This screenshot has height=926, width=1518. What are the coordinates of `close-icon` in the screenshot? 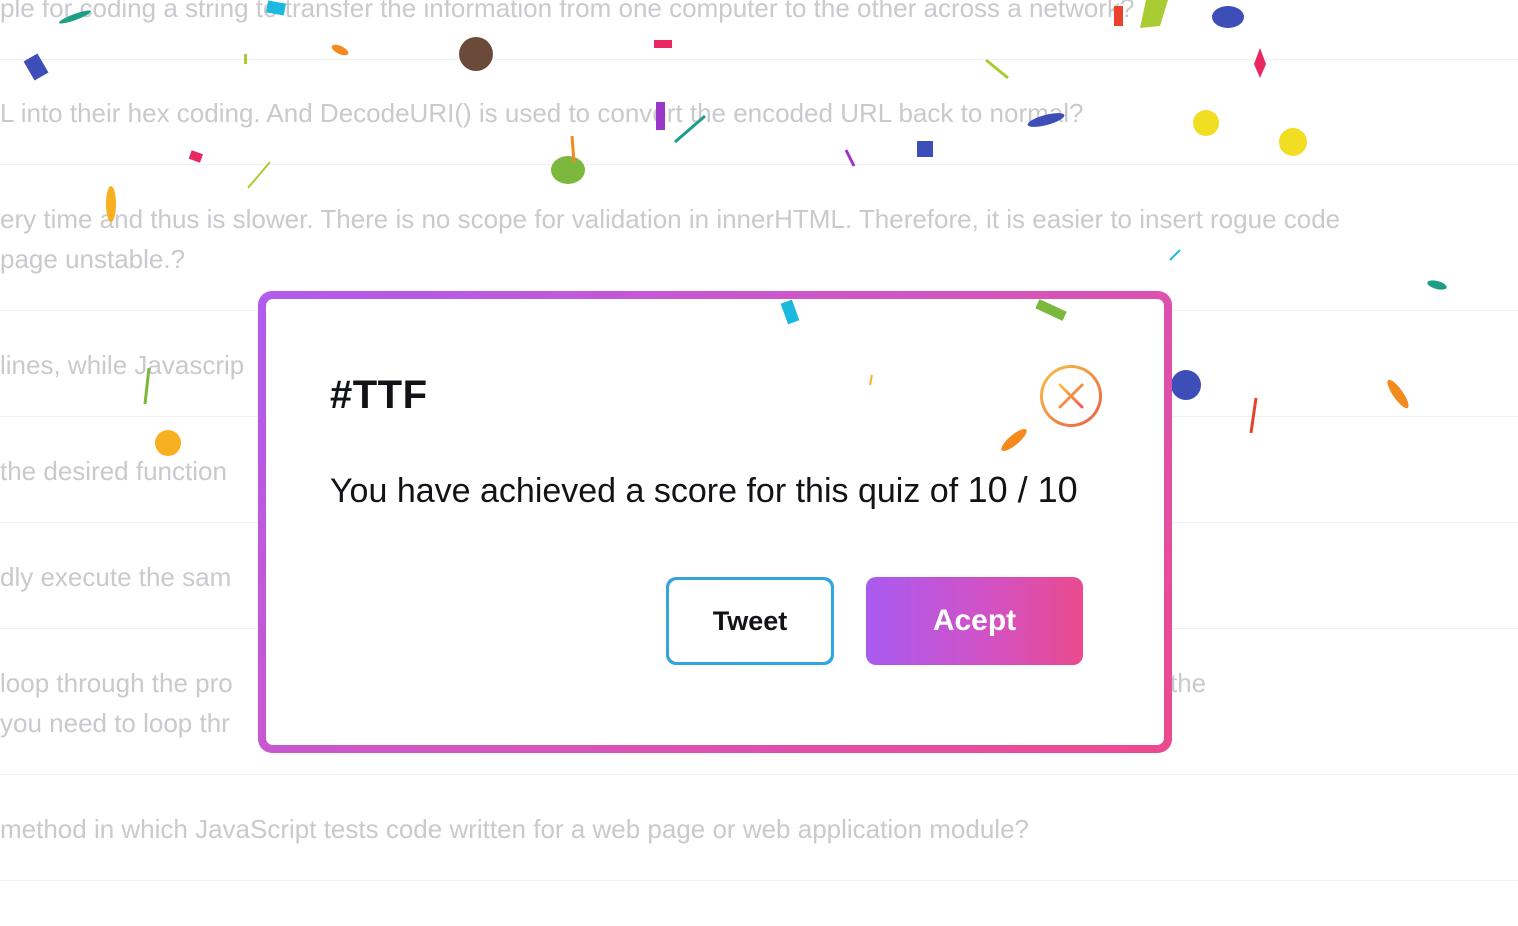 It's located at (1071, 396).